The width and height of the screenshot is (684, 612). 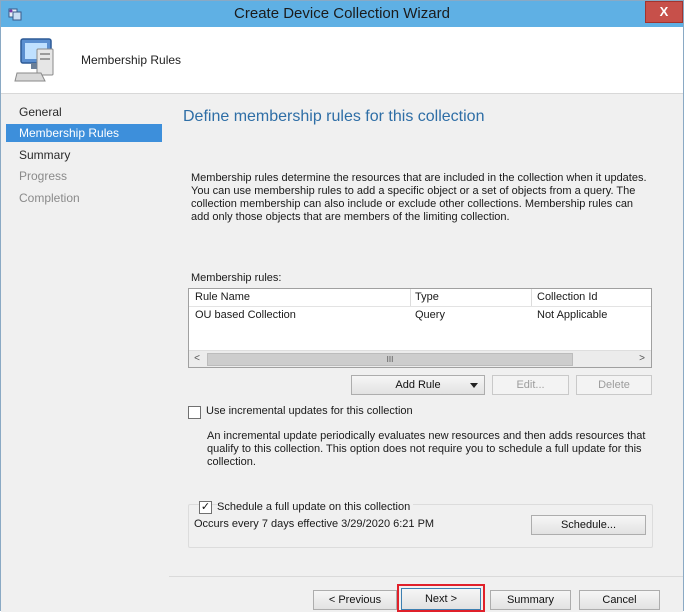 I want to click on scroll-right-icon: >, so click(x=642, y=359).